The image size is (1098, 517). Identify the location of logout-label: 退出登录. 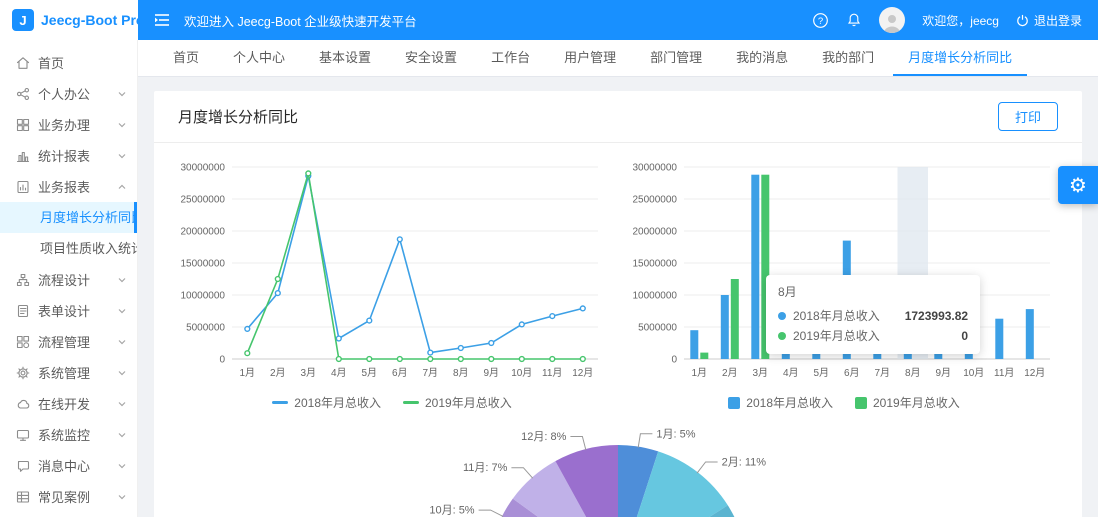
(1057, 20).